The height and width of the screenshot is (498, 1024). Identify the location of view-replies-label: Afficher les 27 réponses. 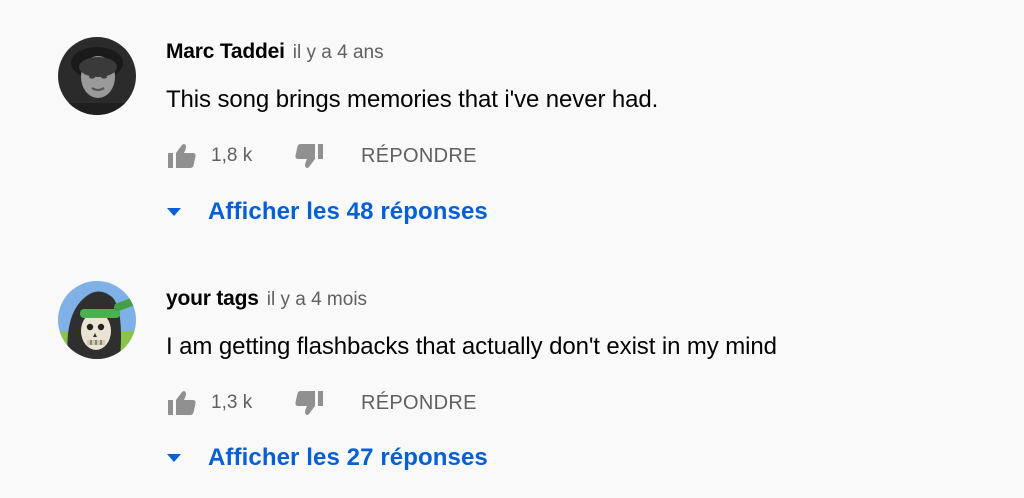
(348, 457).